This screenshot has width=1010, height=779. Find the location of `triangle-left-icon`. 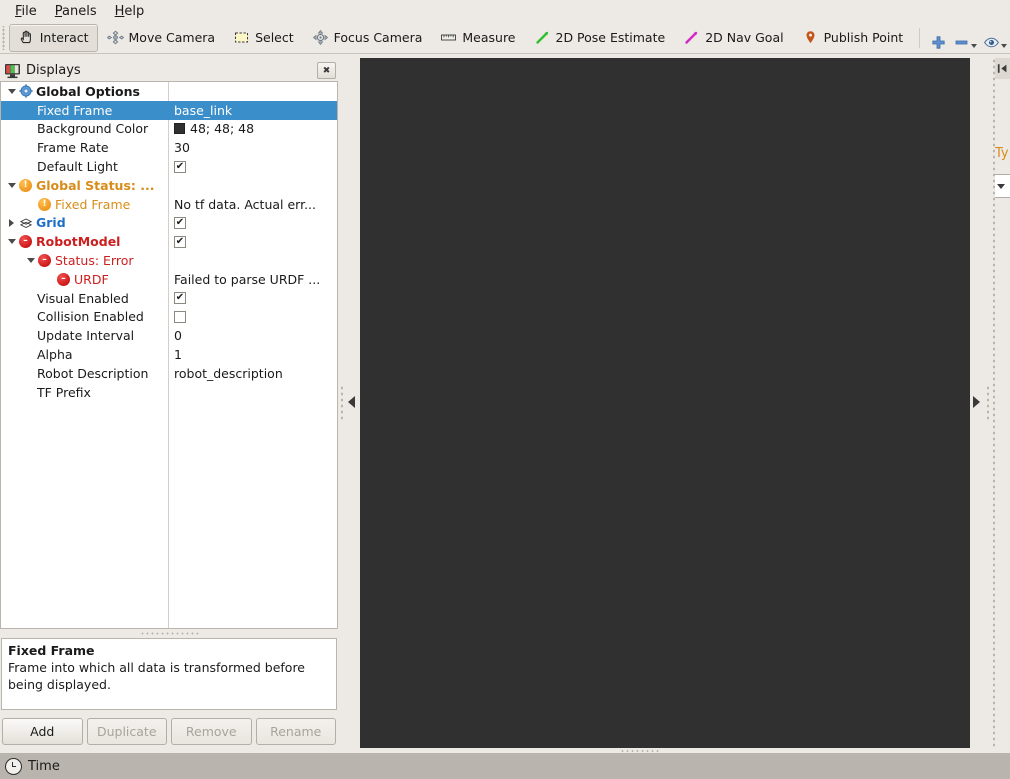

triangle-left-icon is located at coordinates (351, 402).